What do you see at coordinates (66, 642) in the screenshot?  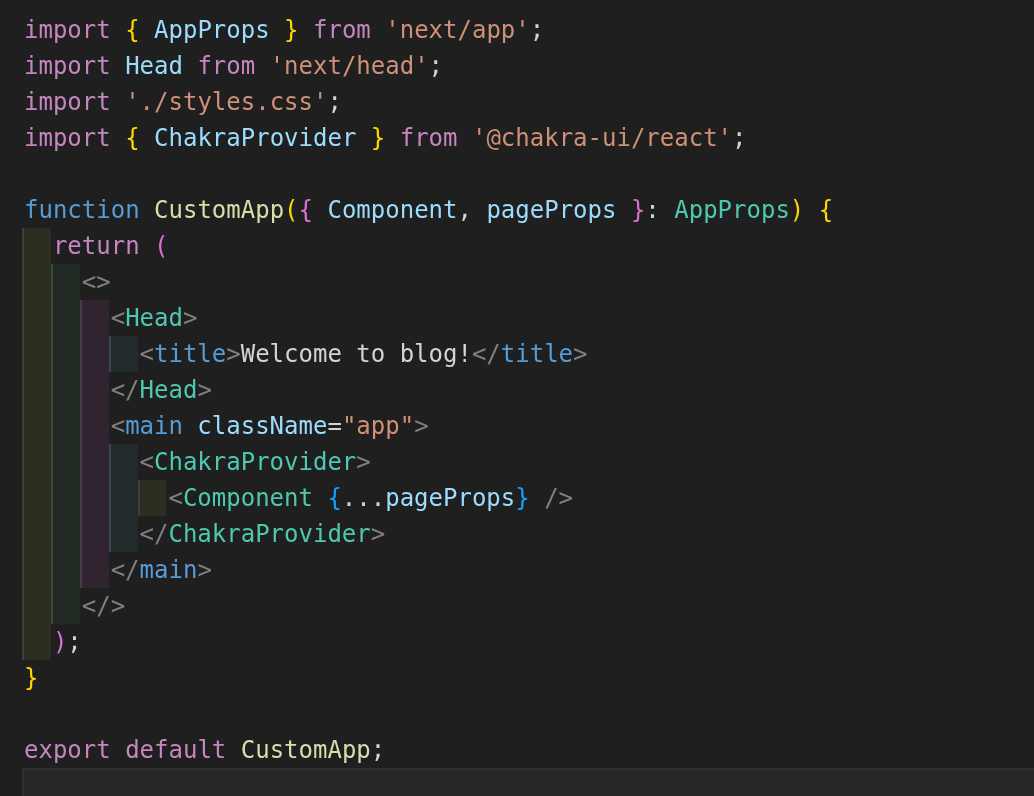 I see `code-line: );` at bounding box center [66, 642].